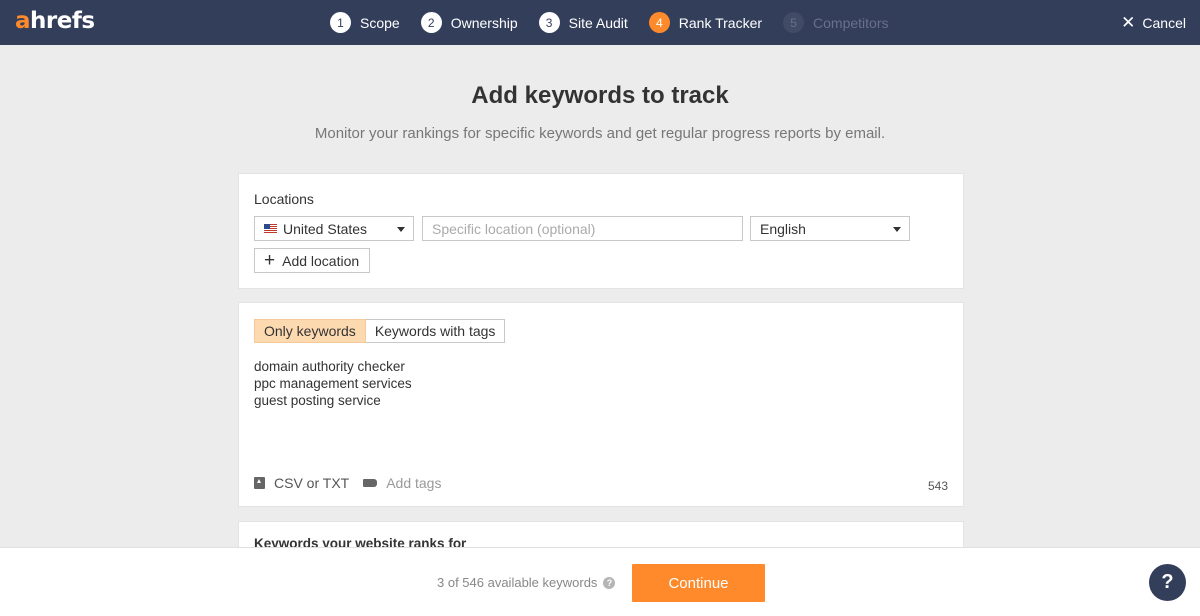 The height and width of the screenshot is (616, 1200). Describe the element at coordinates (329, 366) in the screenshot. I see `keyword-line: domain authority checker` at that location.